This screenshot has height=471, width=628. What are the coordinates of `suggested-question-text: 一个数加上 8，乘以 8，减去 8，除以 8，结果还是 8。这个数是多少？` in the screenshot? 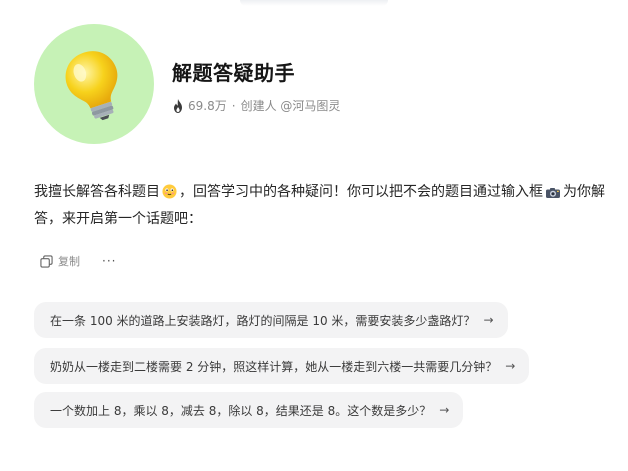 It's located at (241, 410).